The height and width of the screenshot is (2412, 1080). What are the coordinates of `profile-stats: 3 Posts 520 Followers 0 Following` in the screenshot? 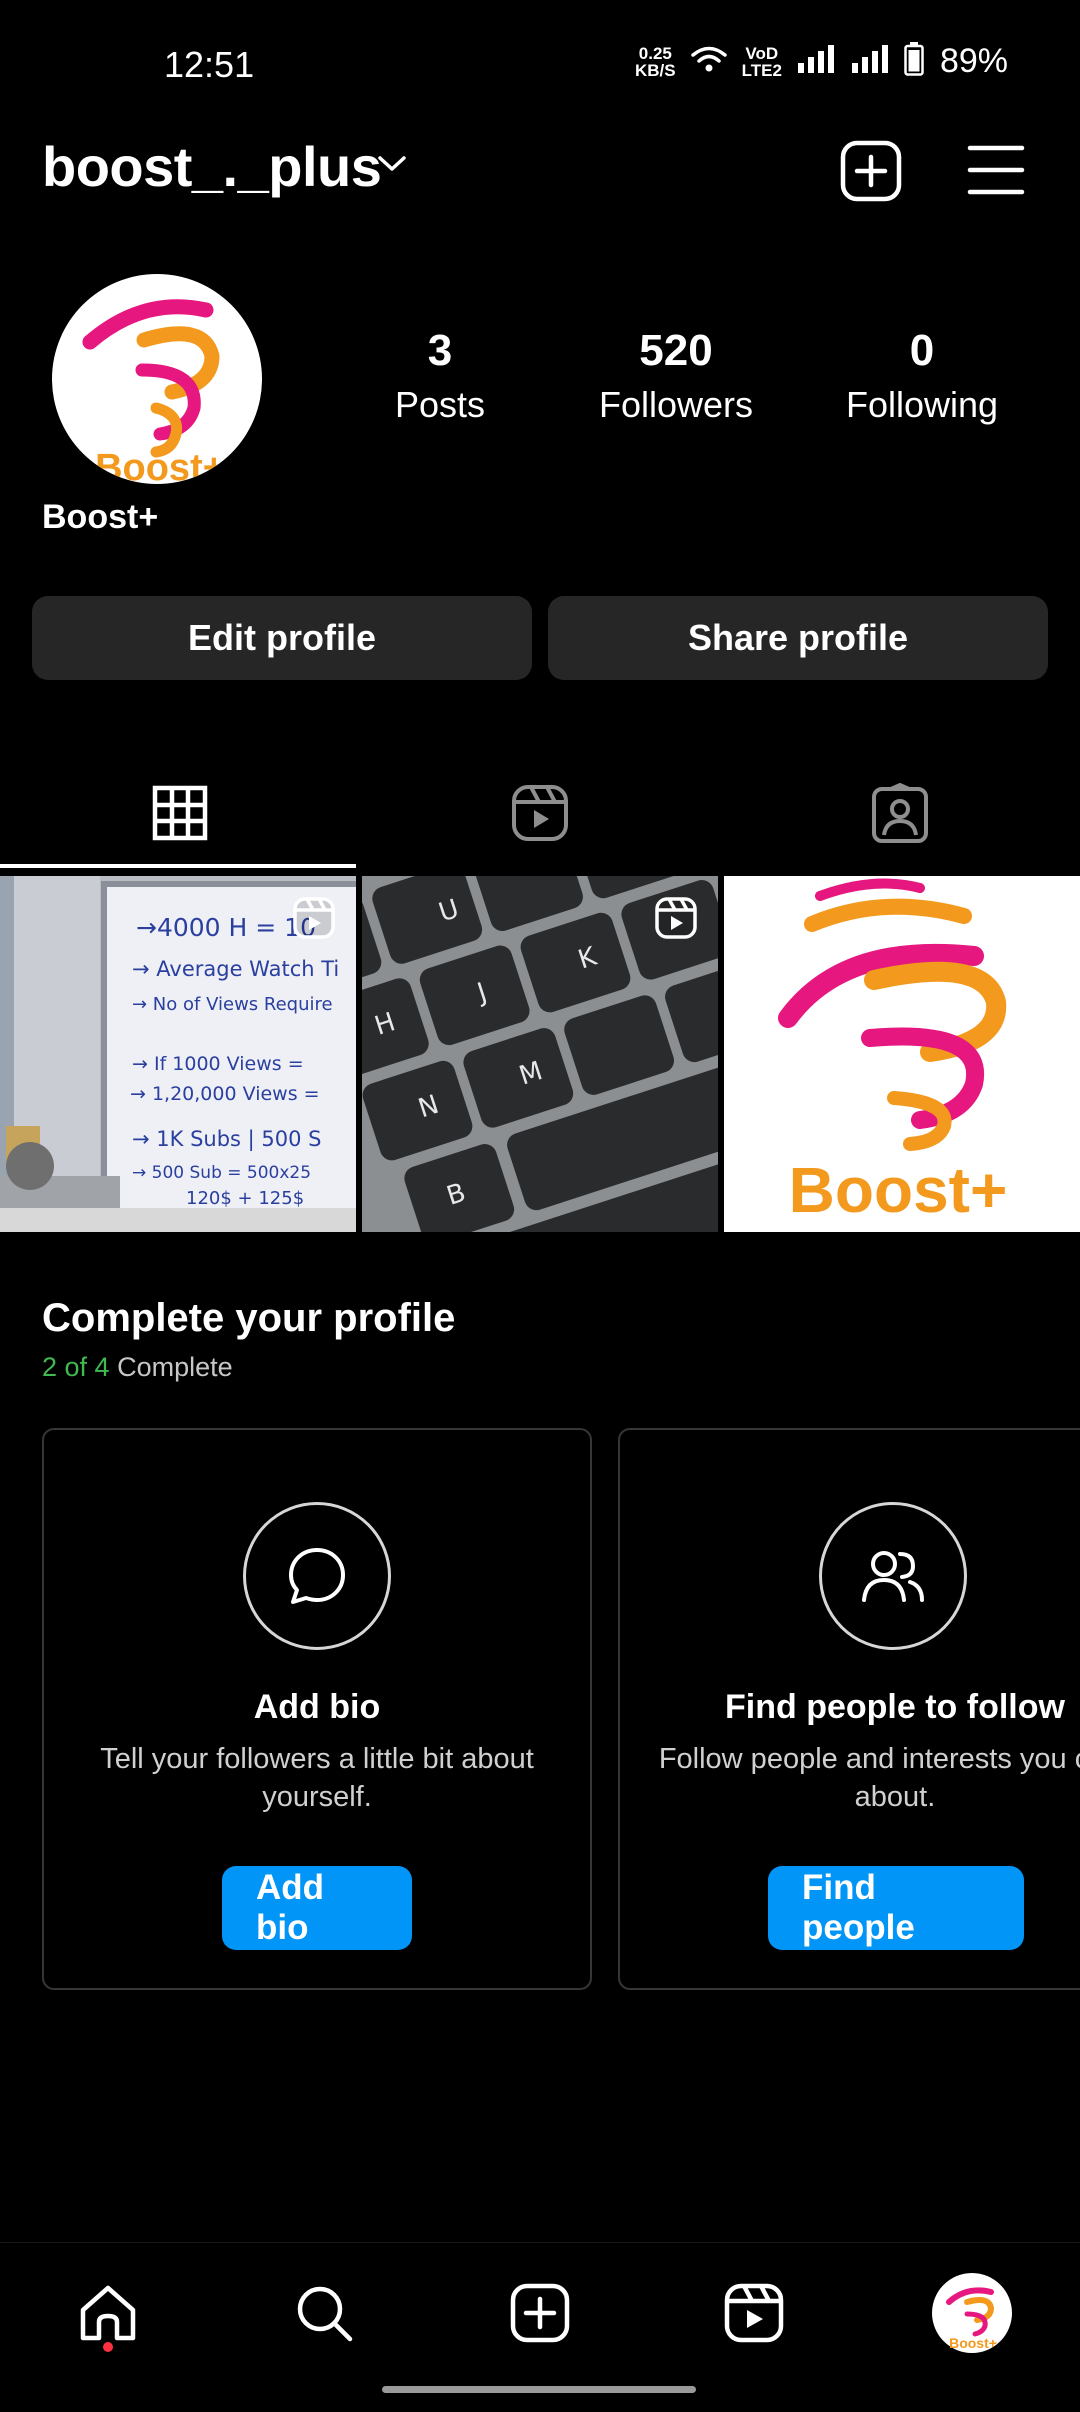 It's located at (690, 381).